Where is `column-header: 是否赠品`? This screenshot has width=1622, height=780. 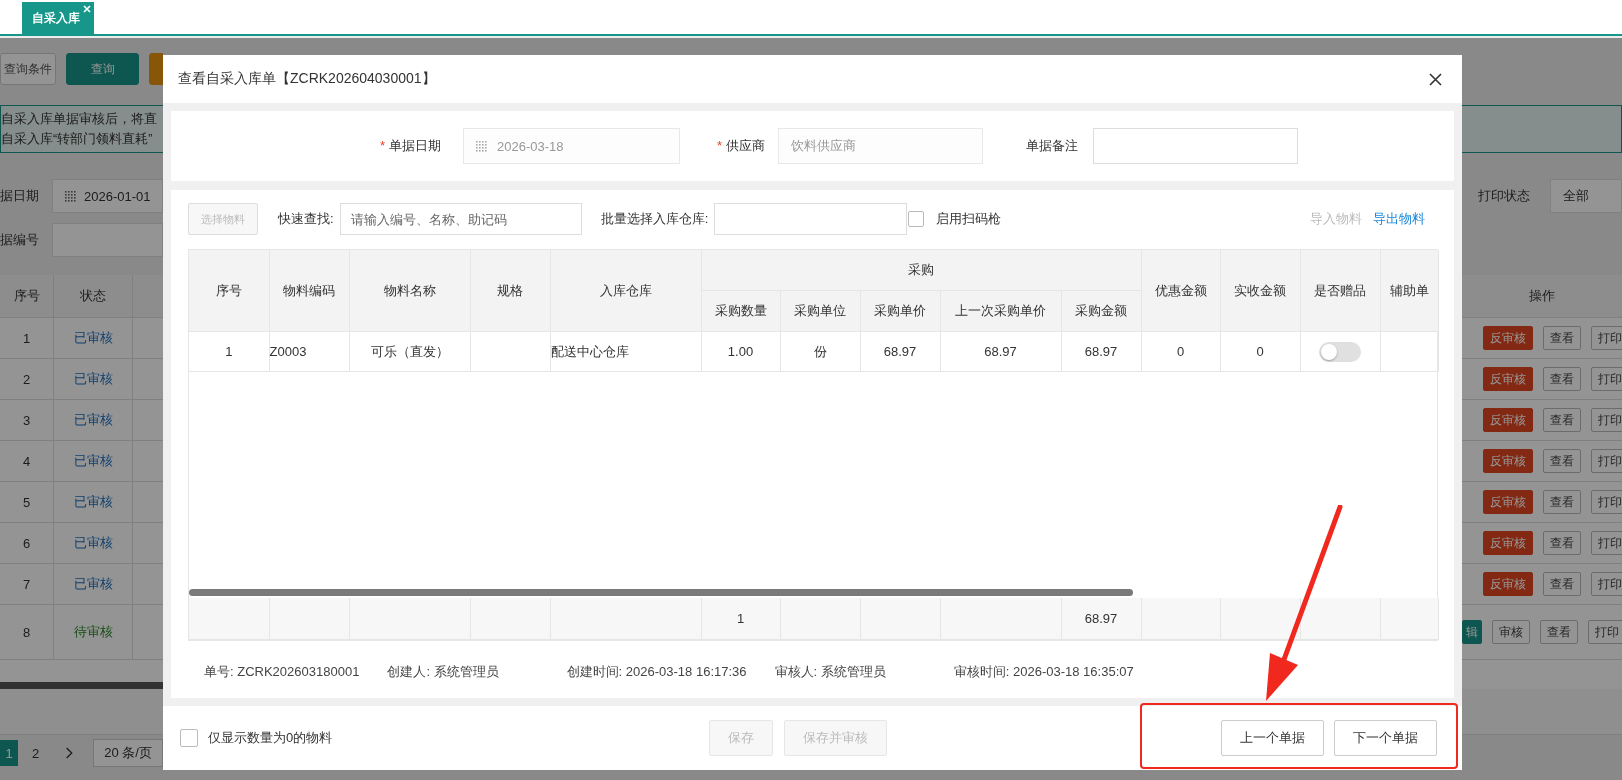 column-header: 是否赠品 is located at coordinates (1340, 291).